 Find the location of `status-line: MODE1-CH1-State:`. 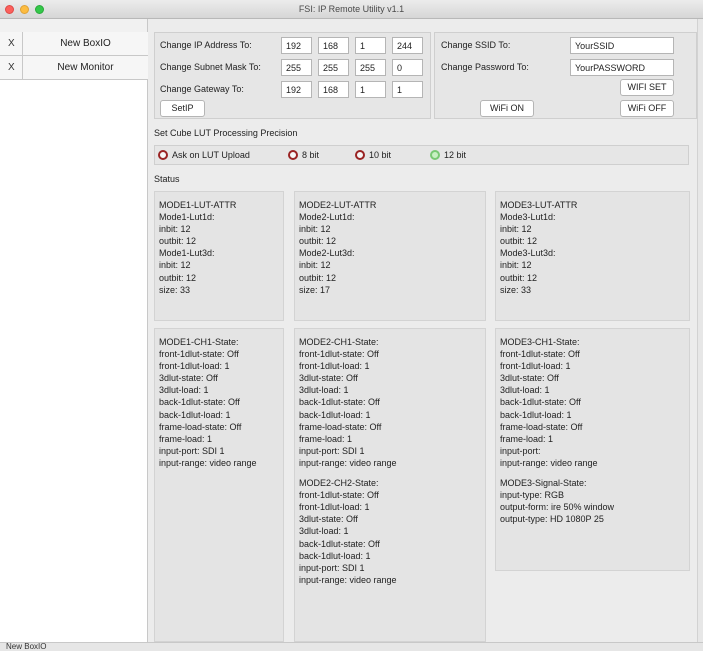

status-line: MODE1-CH1-State: is located at coordinates (199, 342).